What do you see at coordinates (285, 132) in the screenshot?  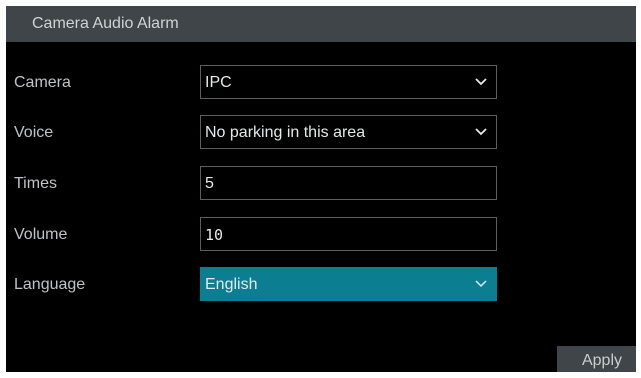 I see `voice-select-value: No parking in this area` at bounding box center [285, 132].